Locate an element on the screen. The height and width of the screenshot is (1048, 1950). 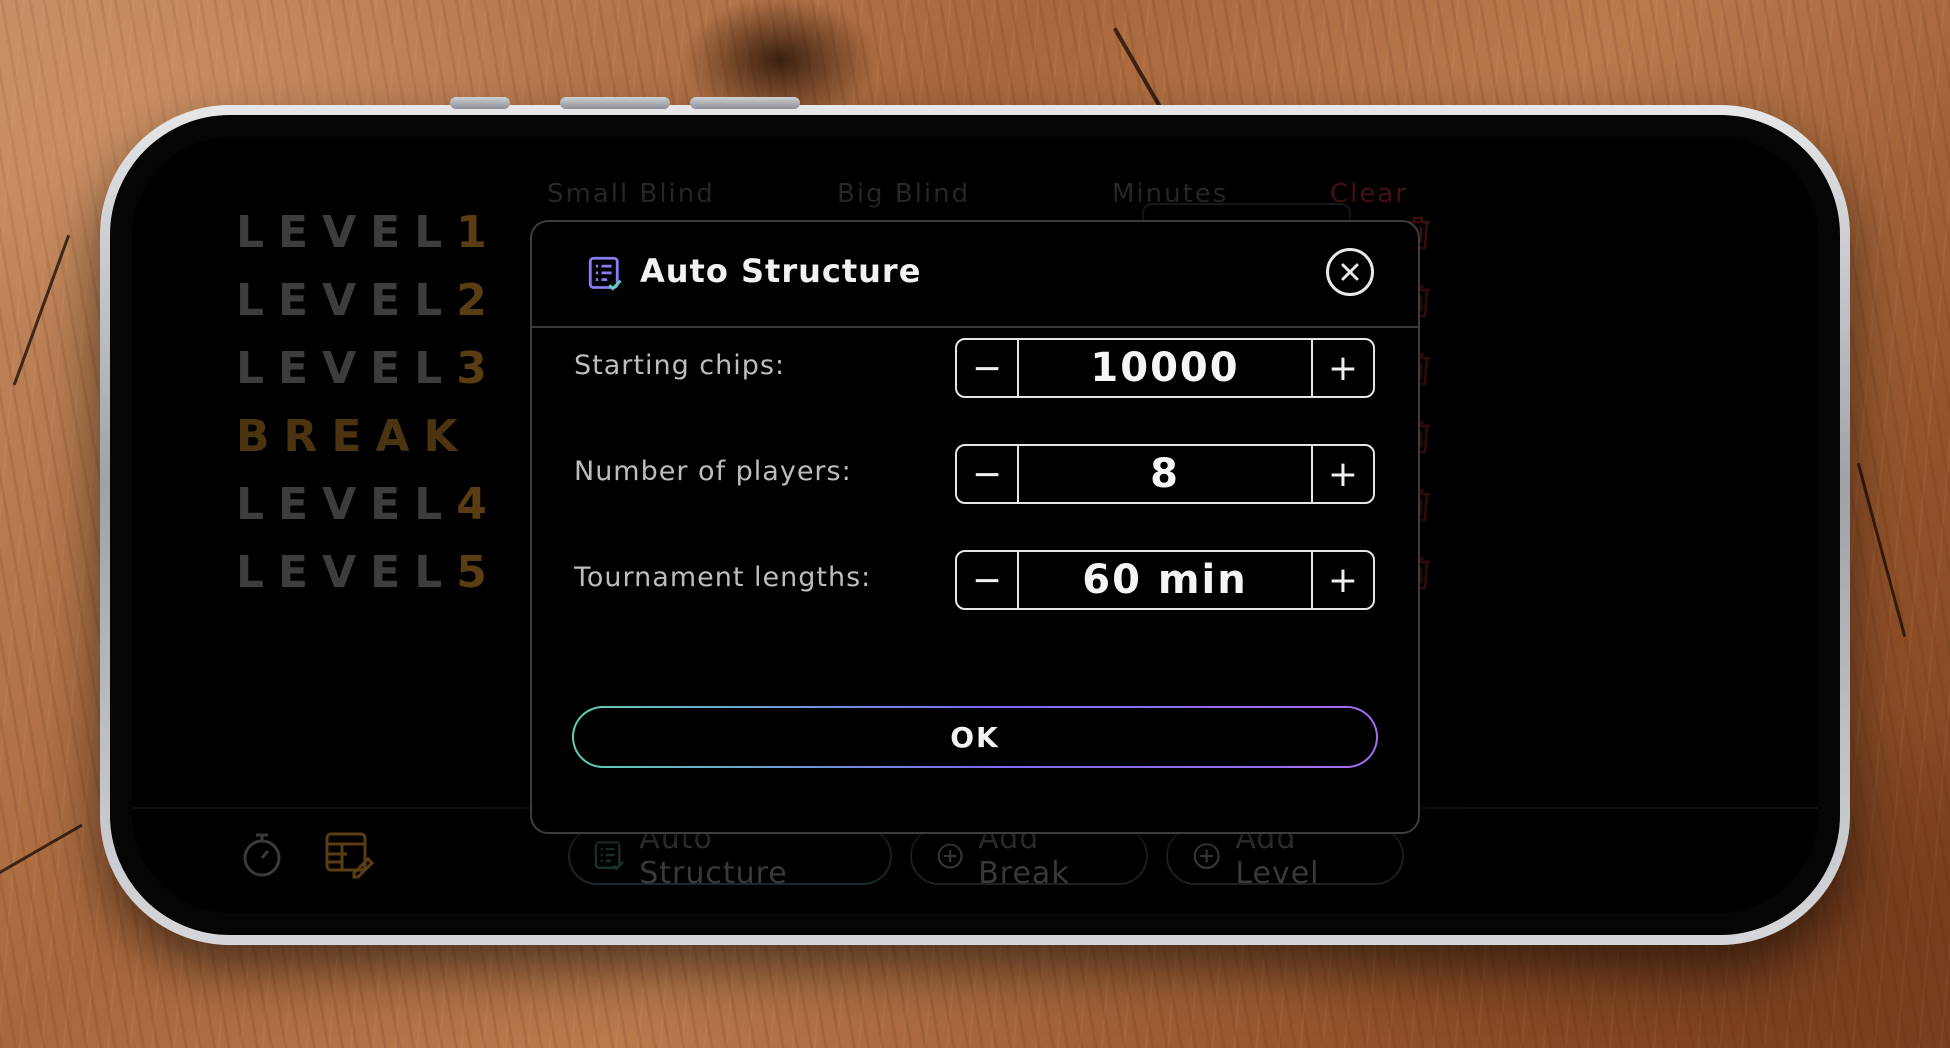
number-of-players-stepper: − 8 + is located at coordinates (1165, 474).